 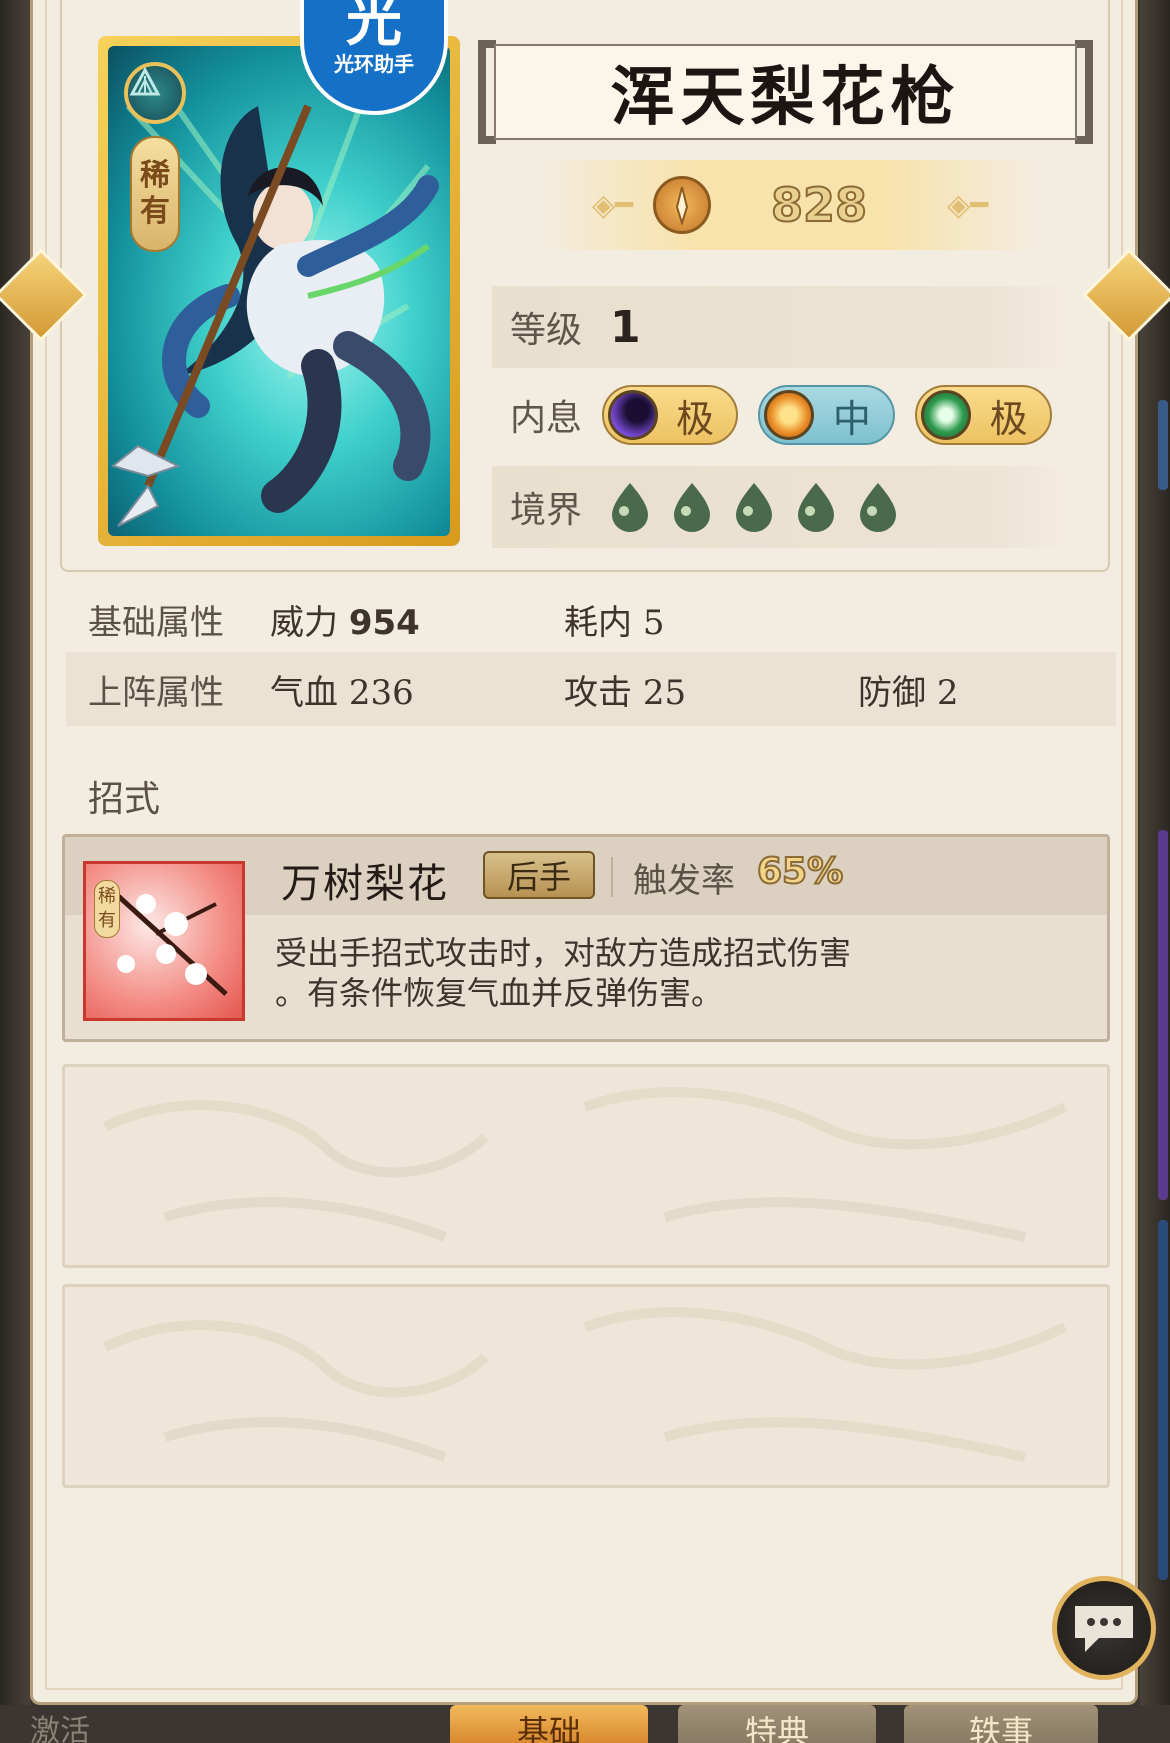 I want to click on skill-name: 万树梨花, so click(x=365, y=884).